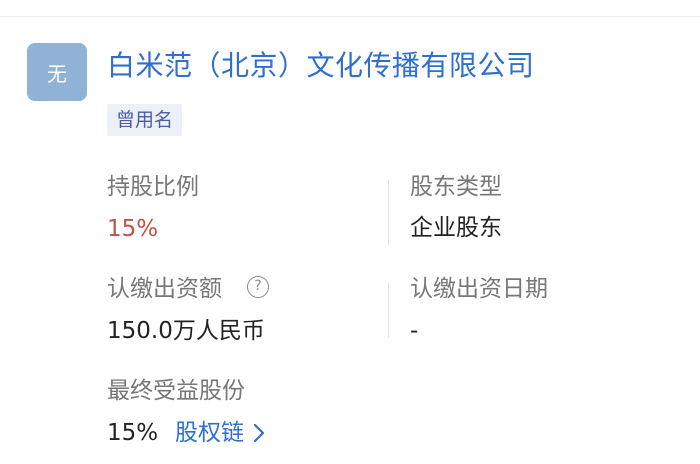 This screenshot has width=700, height=464. I want to click on company-name-link: 白米范（北京）文化传播有限公司, so click(321, 66).